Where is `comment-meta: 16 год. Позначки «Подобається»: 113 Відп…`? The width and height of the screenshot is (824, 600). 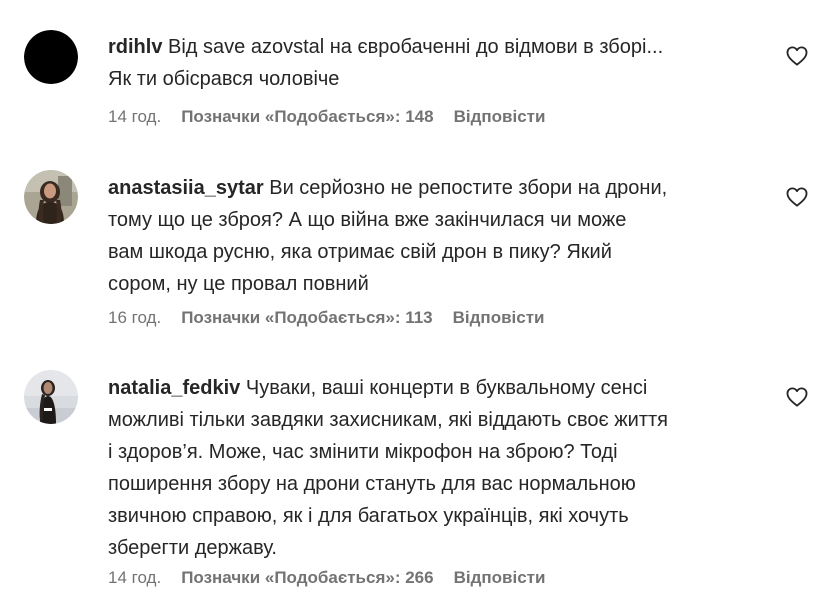 comment-meta: 16 год. Позначки «Подобається»: 113 Відп… is located at coordinates (326, 318).